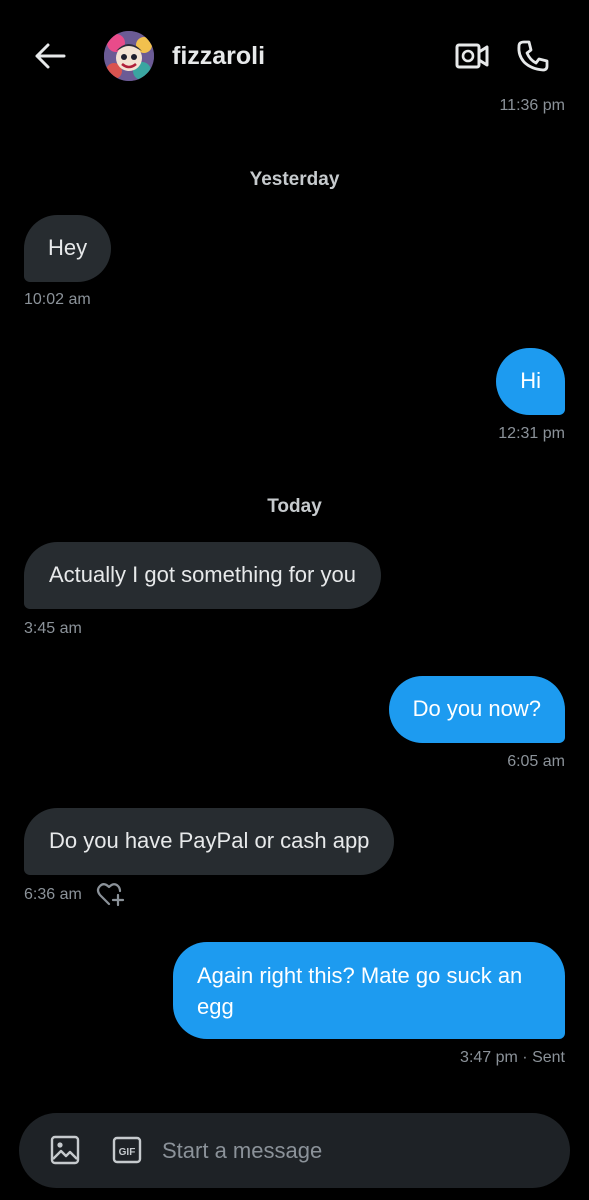 Image resolution: width=589 pixels, height=1200 pixels. What do you see at coordinates (57, 299) in the screenshot?
I see `message-timestamp: 10:02 am` at bounding box center [57, 299].